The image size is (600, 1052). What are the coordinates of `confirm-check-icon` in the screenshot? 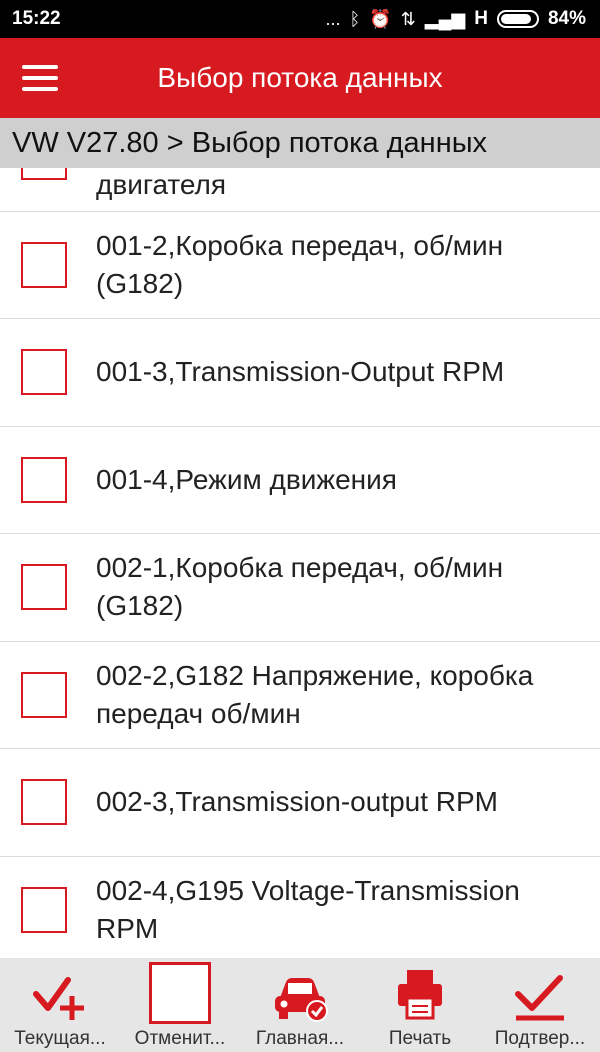 It's located at (539, 998).